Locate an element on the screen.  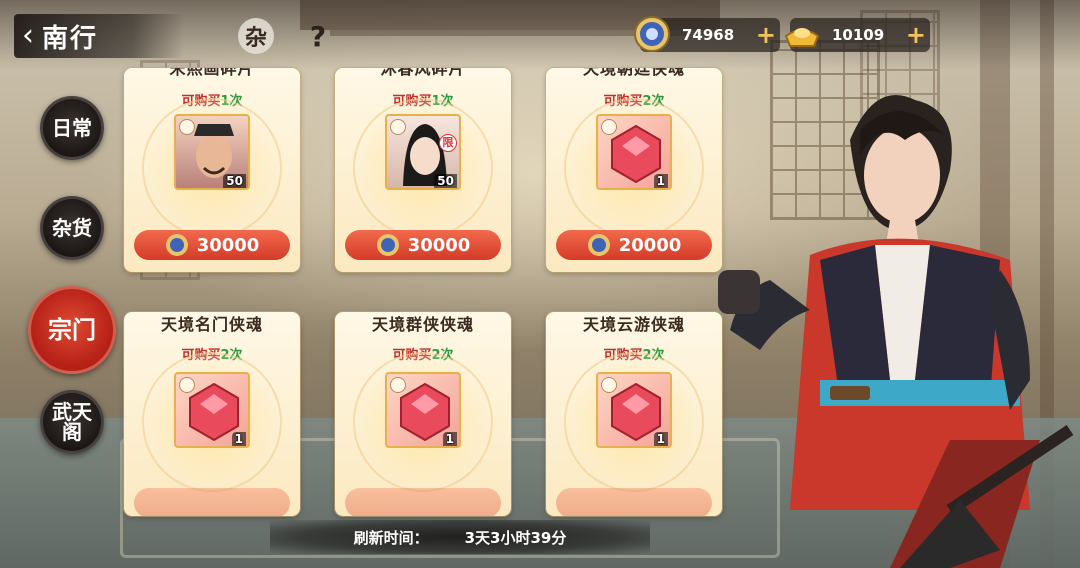
gold-ingot-icon is located at coordinates (802, 37).